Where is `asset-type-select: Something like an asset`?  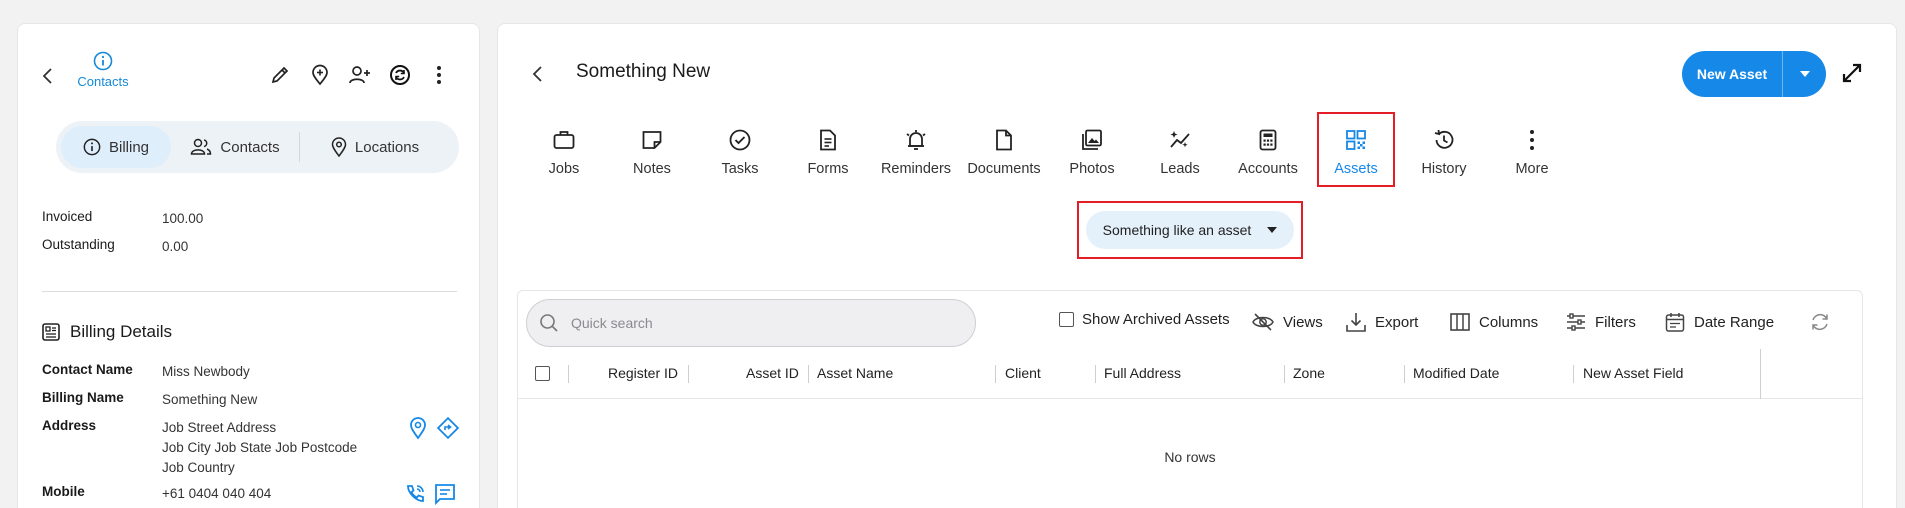
asset-type-select: Something like an asset is located at coordinates (1190, 230).